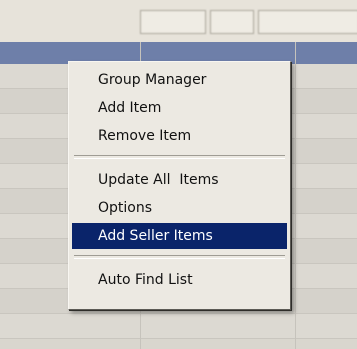 This screenshot has width=357, height=349. What do you see at coordinates (179, 208) in the screenshot?
I see `menu-item-options: Options` at bounding box center [179, 208].